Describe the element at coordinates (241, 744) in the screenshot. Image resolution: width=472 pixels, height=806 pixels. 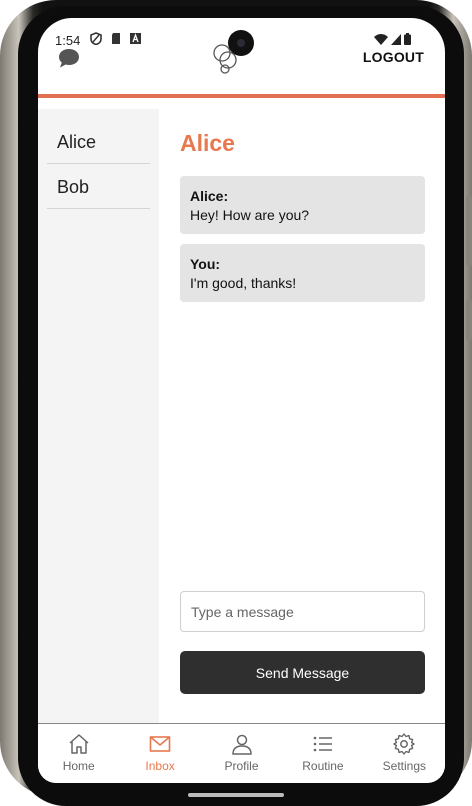
I see `person-icon` at that location.